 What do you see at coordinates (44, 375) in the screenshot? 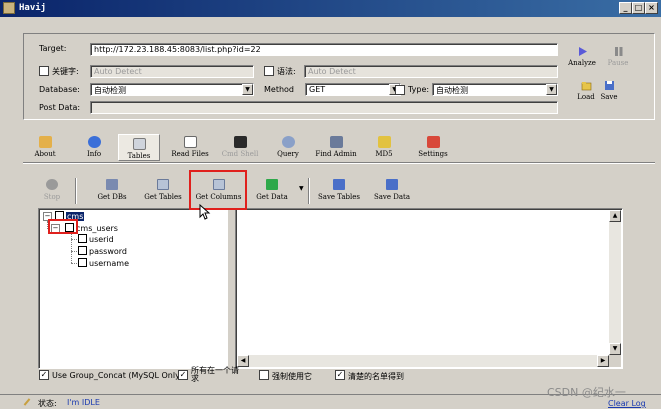
I see `group-concat-checkbox: ✓` at bounding box center [44, 375].